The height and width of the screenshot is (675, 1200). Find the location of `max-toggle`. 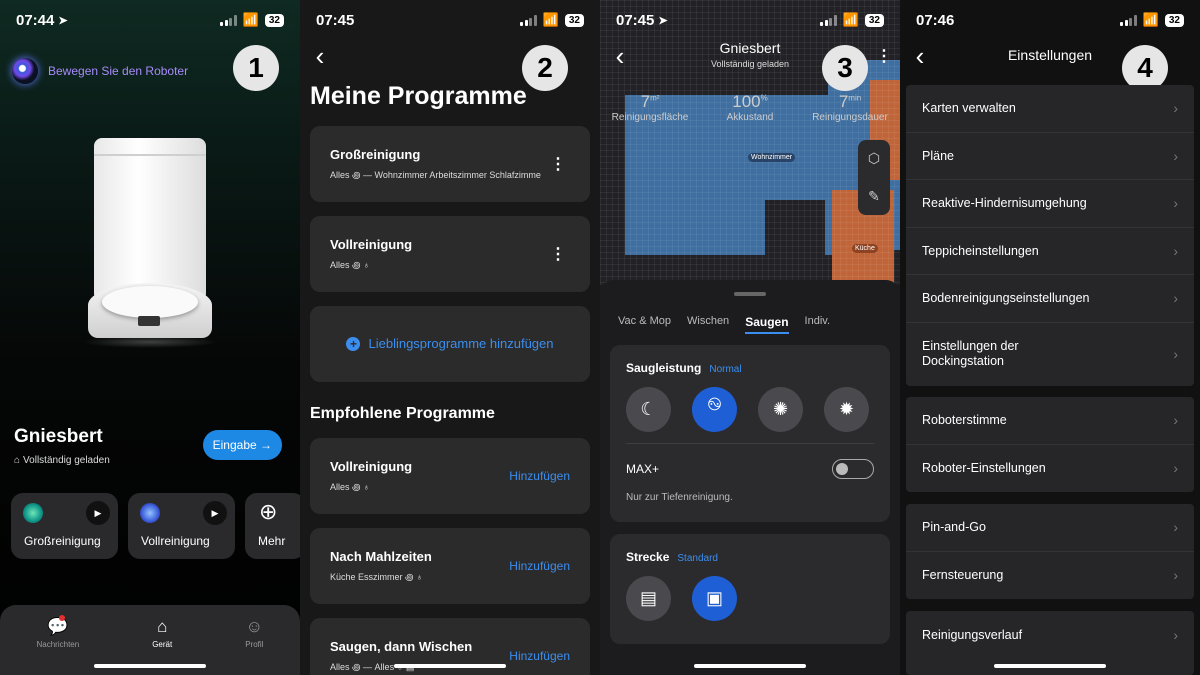

max-toggle is located at coordinates (853, 469).